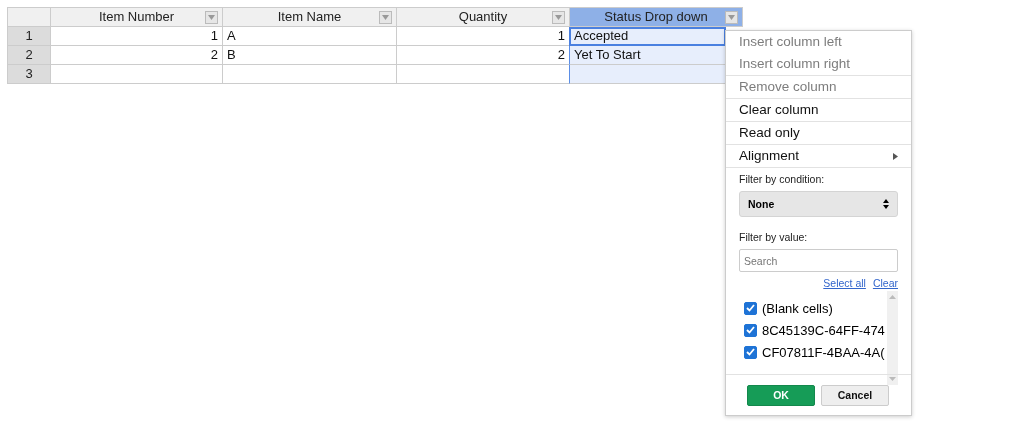  I want to click on column-header: Item Name, so click(310, 17).